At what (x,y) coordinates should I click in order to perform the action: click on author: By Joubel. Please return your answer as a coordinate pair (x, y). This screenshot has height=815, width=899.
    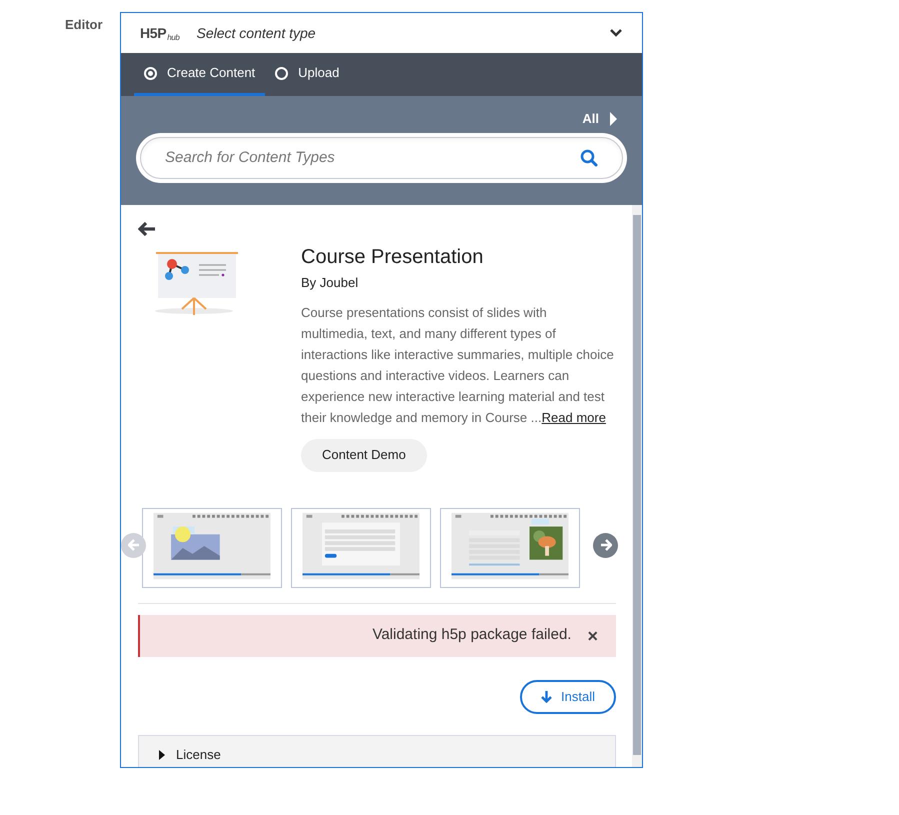
    Looking at the image, I should click on (330, 283).